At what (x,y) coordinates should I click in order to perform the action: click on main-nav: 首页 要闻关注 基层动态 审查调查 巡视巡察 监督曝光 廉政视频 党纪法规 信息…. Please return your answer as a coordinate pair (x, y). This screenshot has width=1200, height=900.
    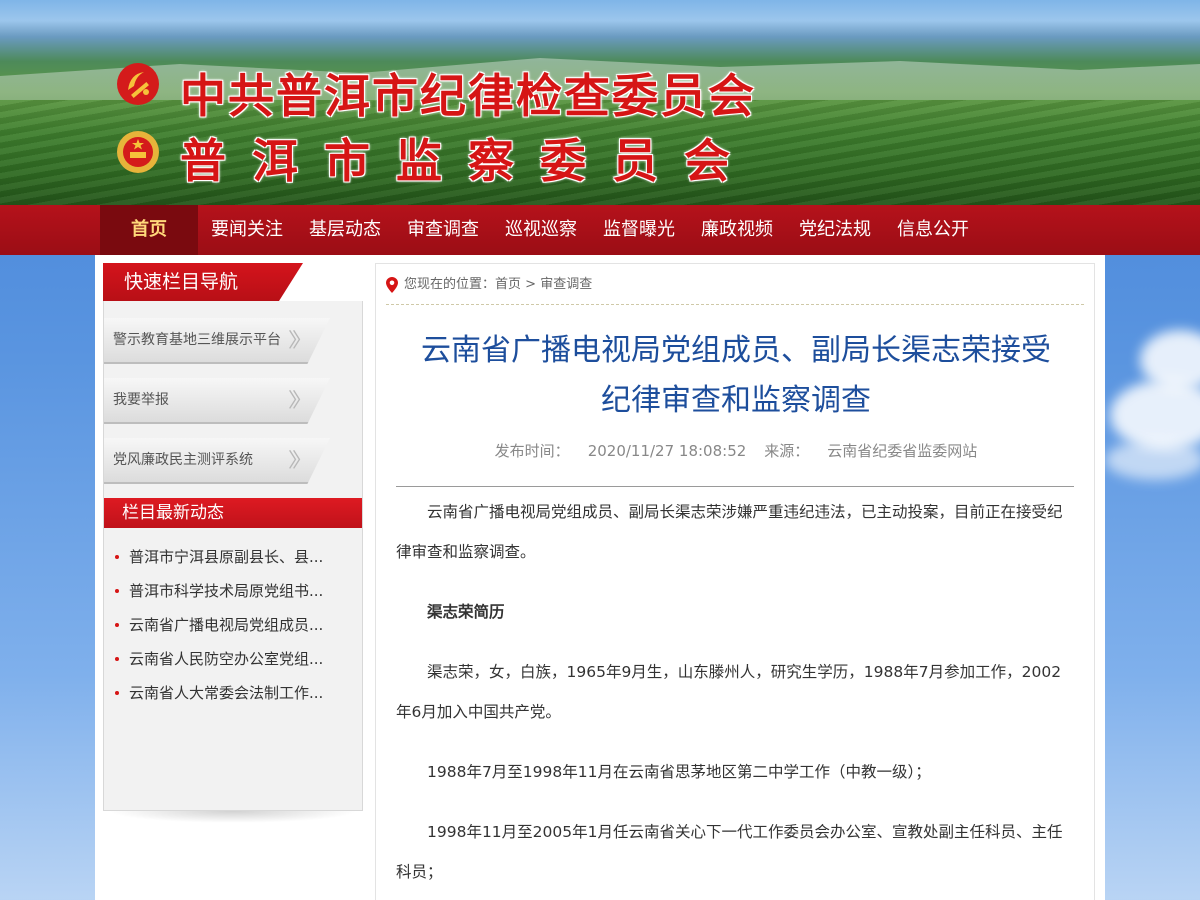
    Looking at the image, I should click on (600, 230).